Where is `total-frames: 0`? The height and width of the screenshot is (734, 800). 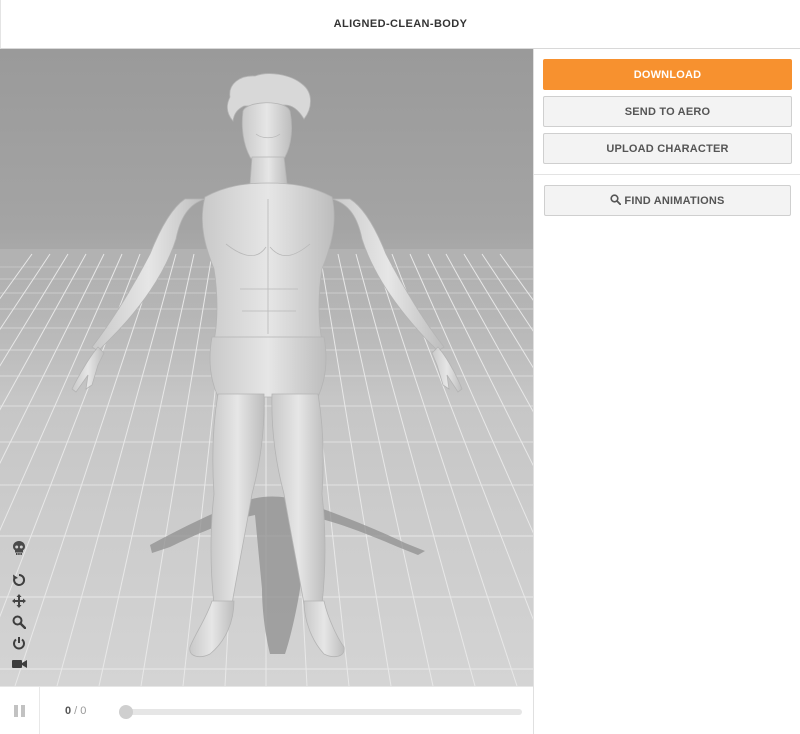
total-frames: 0 is located at coordinates (83, 711).